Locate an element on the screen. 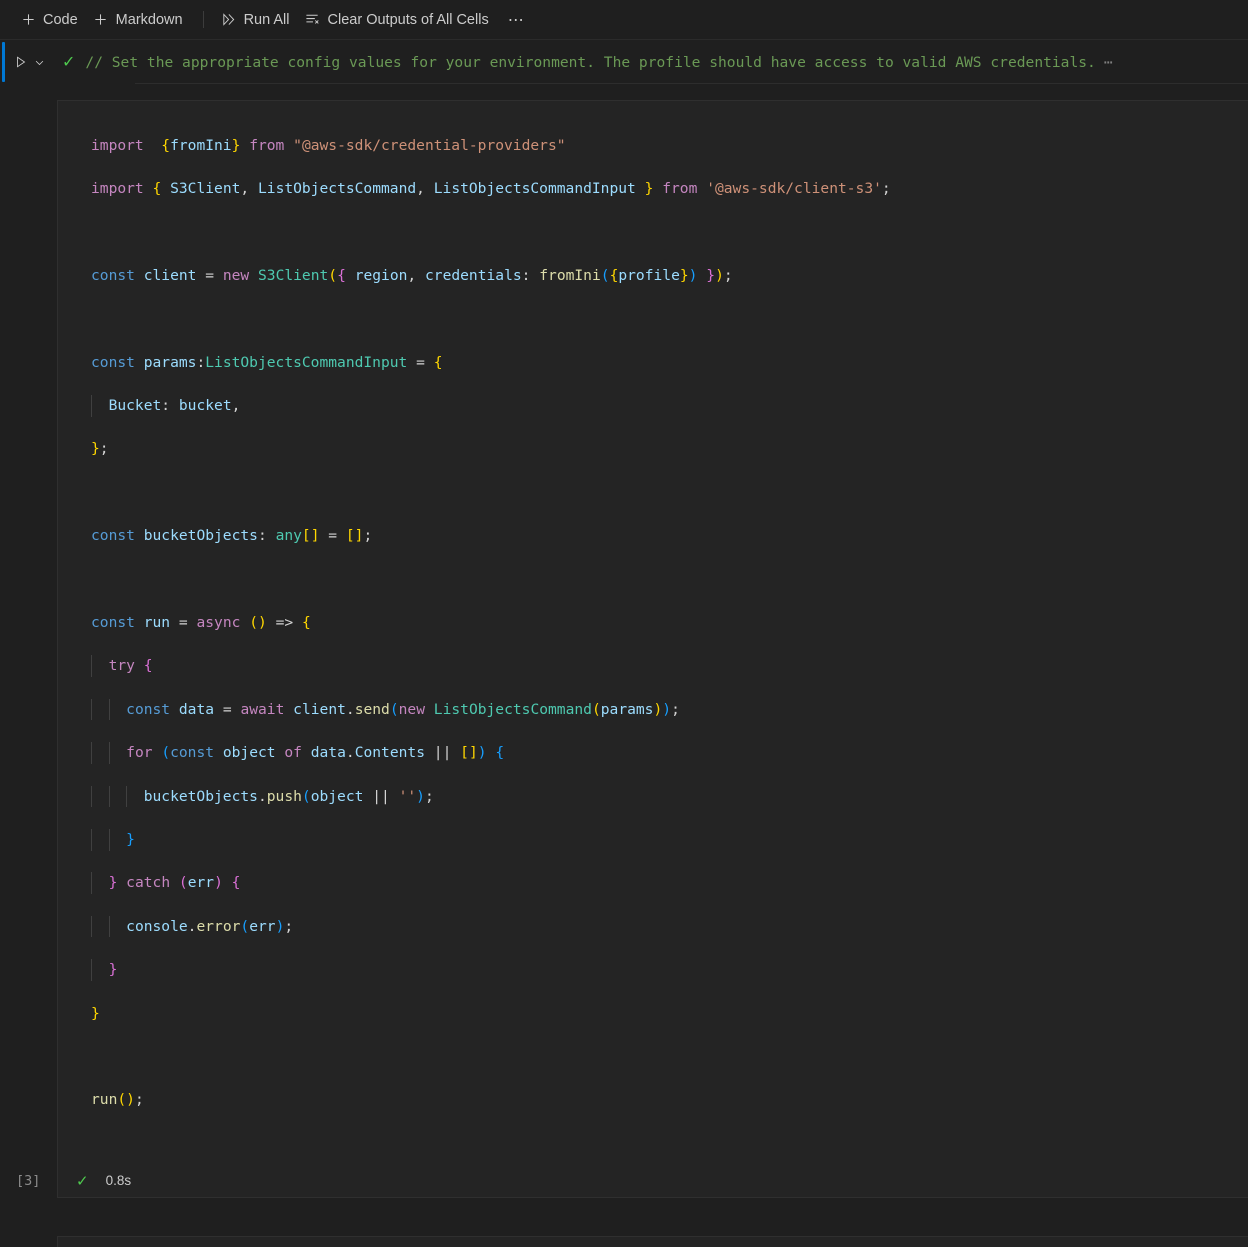 This screenshot has height=1247, width=1248. add-code-cell-button: Code is located at coordinates (50, 20).